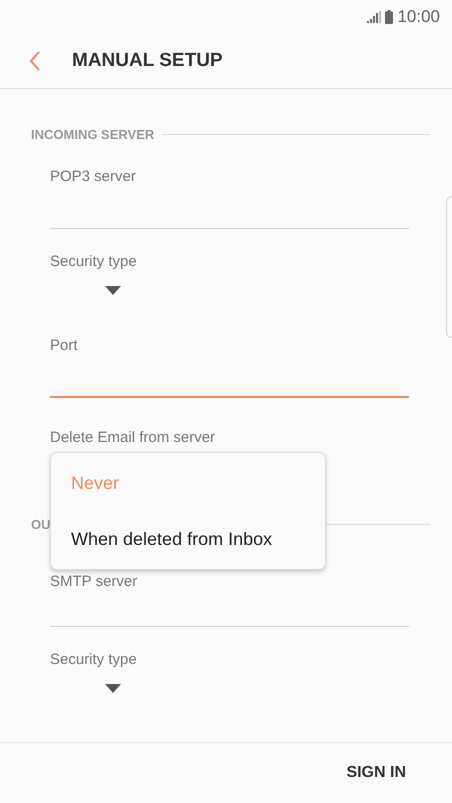 The width and height of the screenshot is (452, 803). I want to click on field-label: SMTP server, so click(94, 582).